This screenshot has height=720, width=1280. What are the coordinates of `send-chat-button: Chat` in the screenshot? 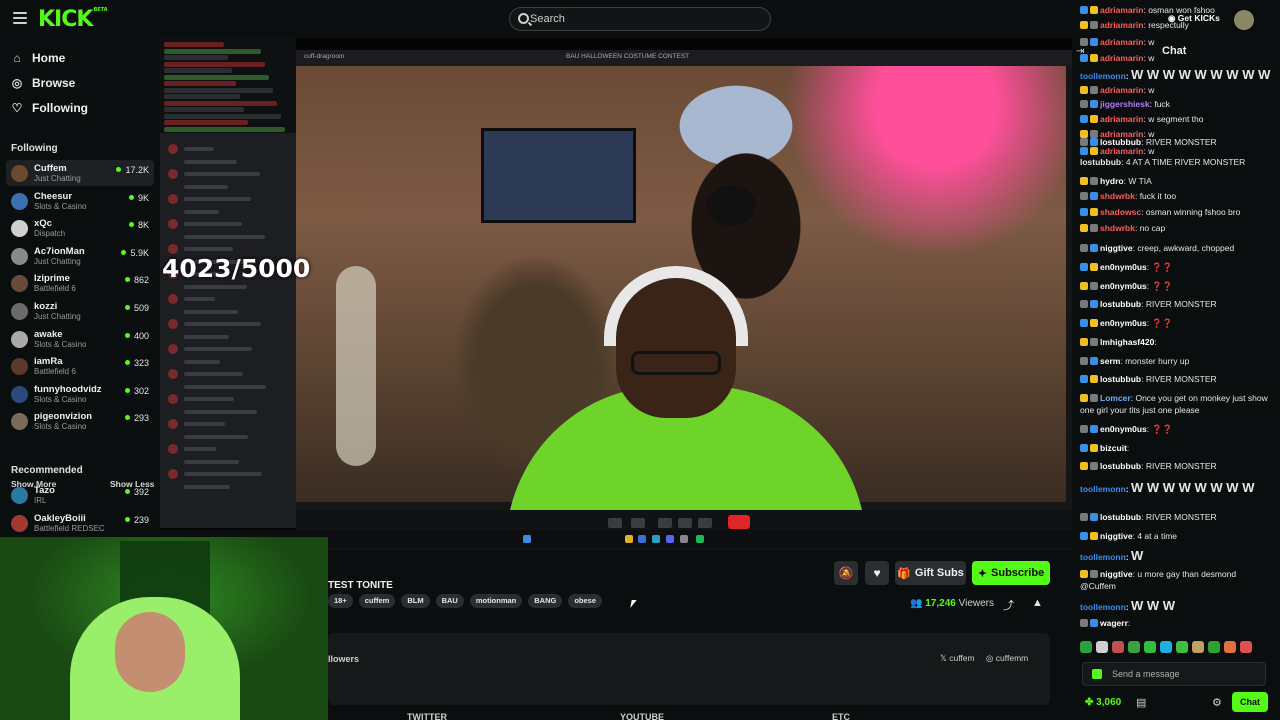 It's located at (1250, 702).